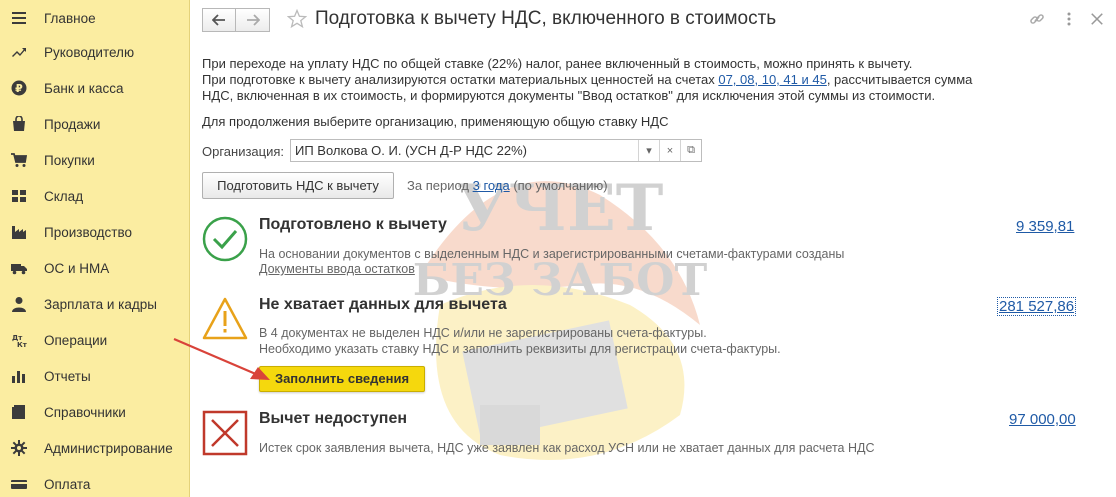  Describe the element at coordinates (84, 88) in the screenshot. I see `sidebar-item-label: Банк и касса` at that location.